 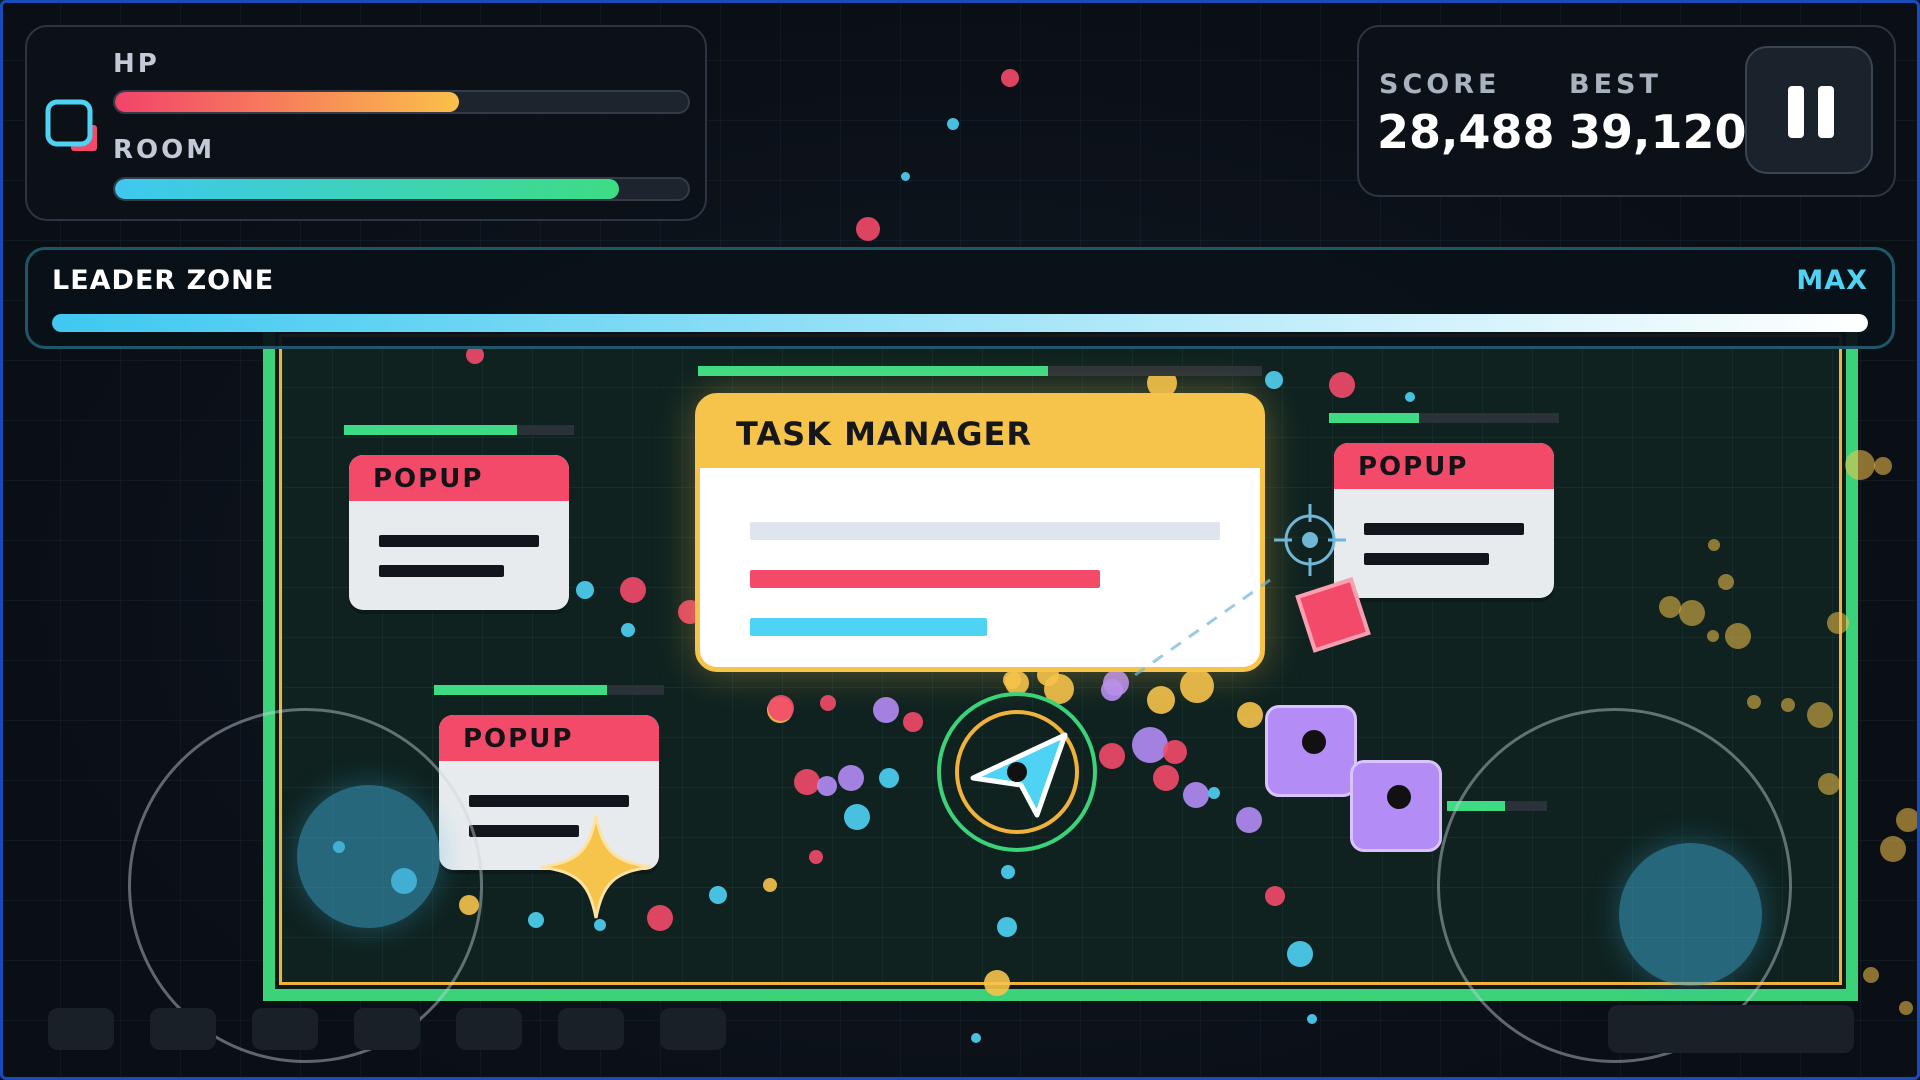 I want to click on hp-bar, so click(x=401, y=102).